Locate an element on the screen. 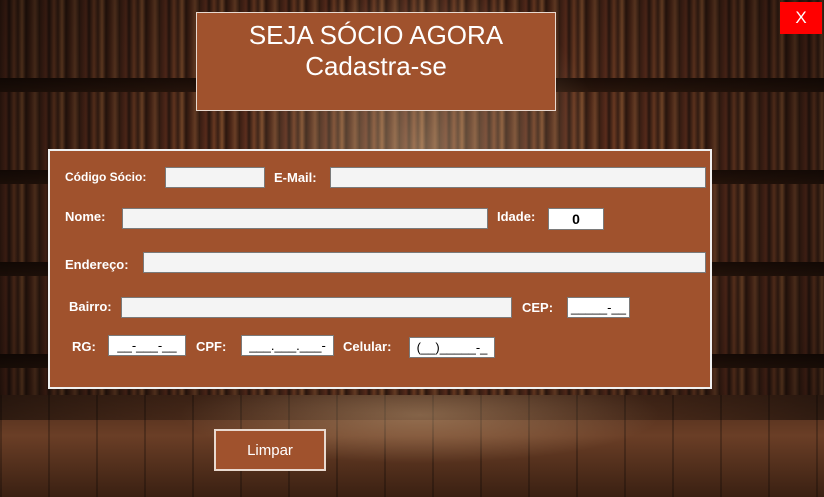  bairro-label: Bairro: is located at coordinates (90, 306).